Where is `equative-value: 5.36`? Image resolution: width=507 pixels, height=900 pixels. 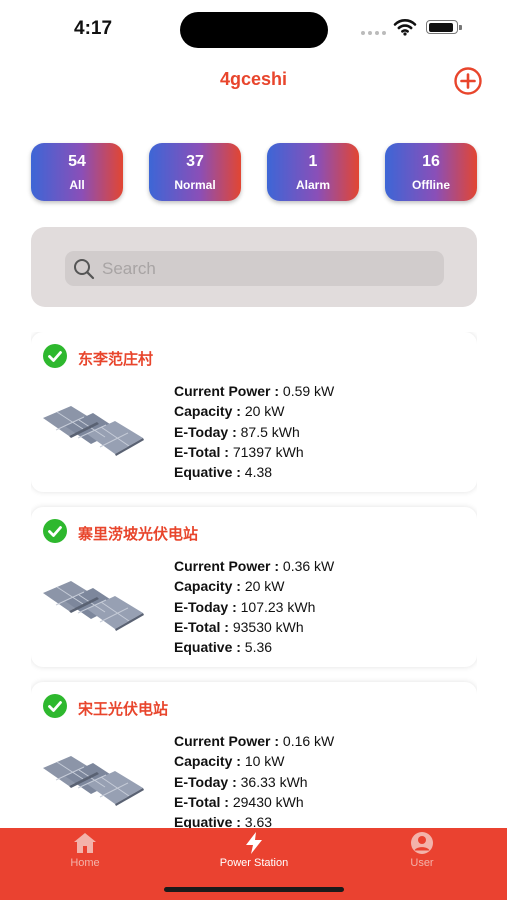
equative-value: 5.36 is located at coordinates (258, 647).